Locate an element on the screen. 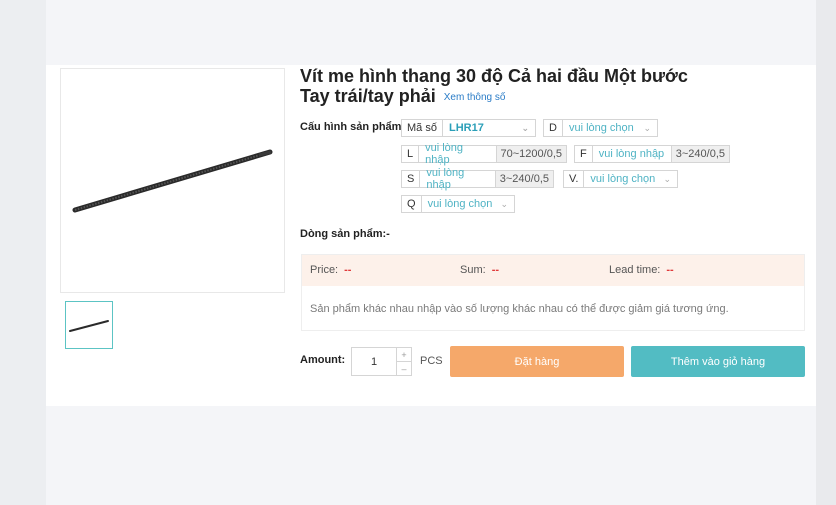 The image size is (836, 505). field-value: LHR17 is located at coordinates (466, 128).